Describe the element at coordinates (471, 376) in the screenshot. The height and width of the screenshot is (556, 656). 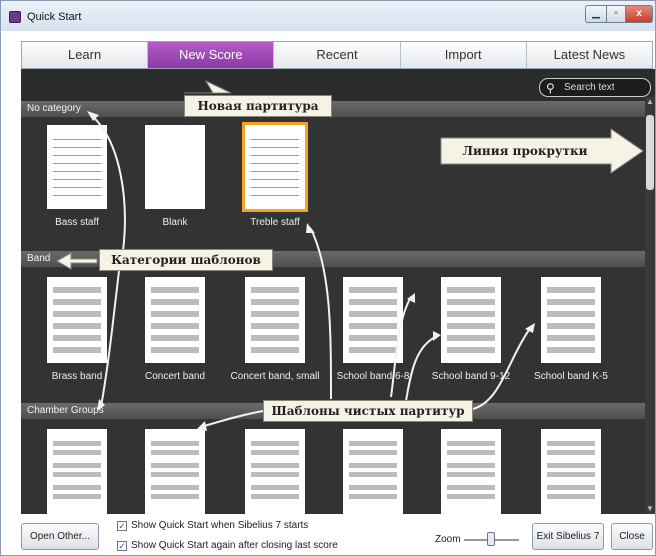
I see `template-label: School band 9-12` at that location.